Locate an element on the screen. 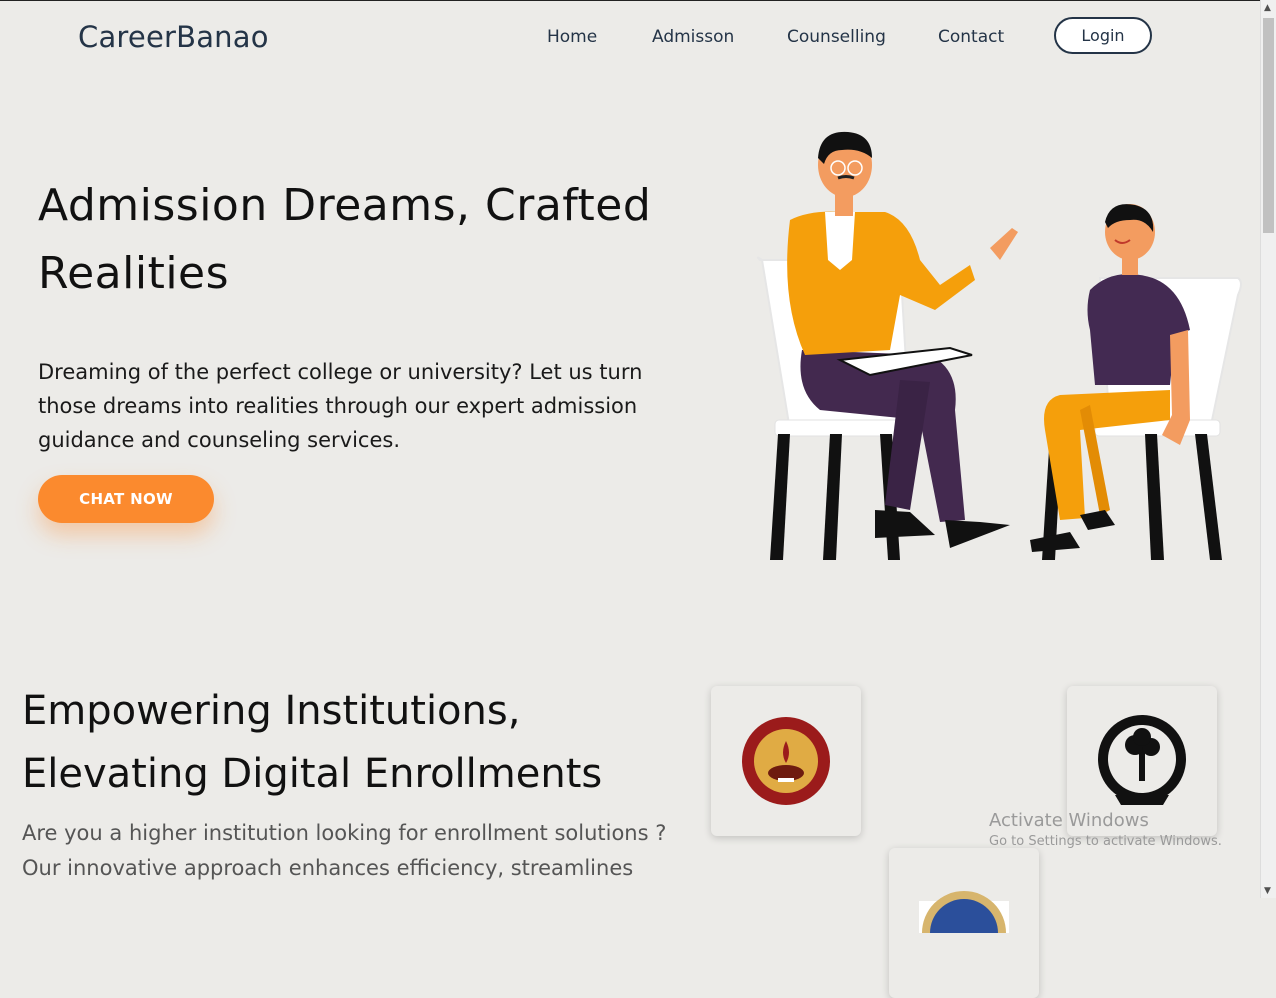  nav-contact: Contact is located at coordinates (971, 37).